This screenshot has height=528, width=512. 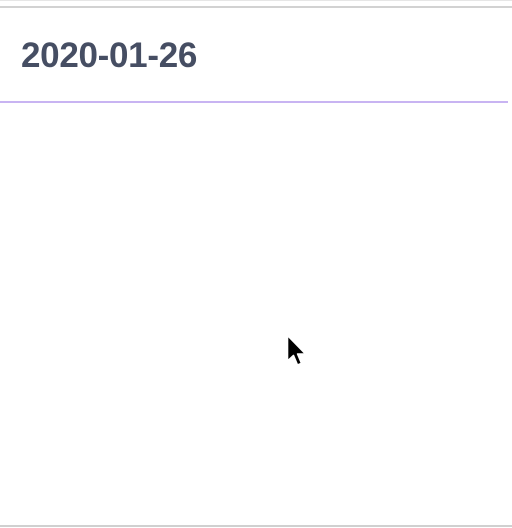 I want to click on mouse-pointer-arrow-icon, so click(x=298, y=353).